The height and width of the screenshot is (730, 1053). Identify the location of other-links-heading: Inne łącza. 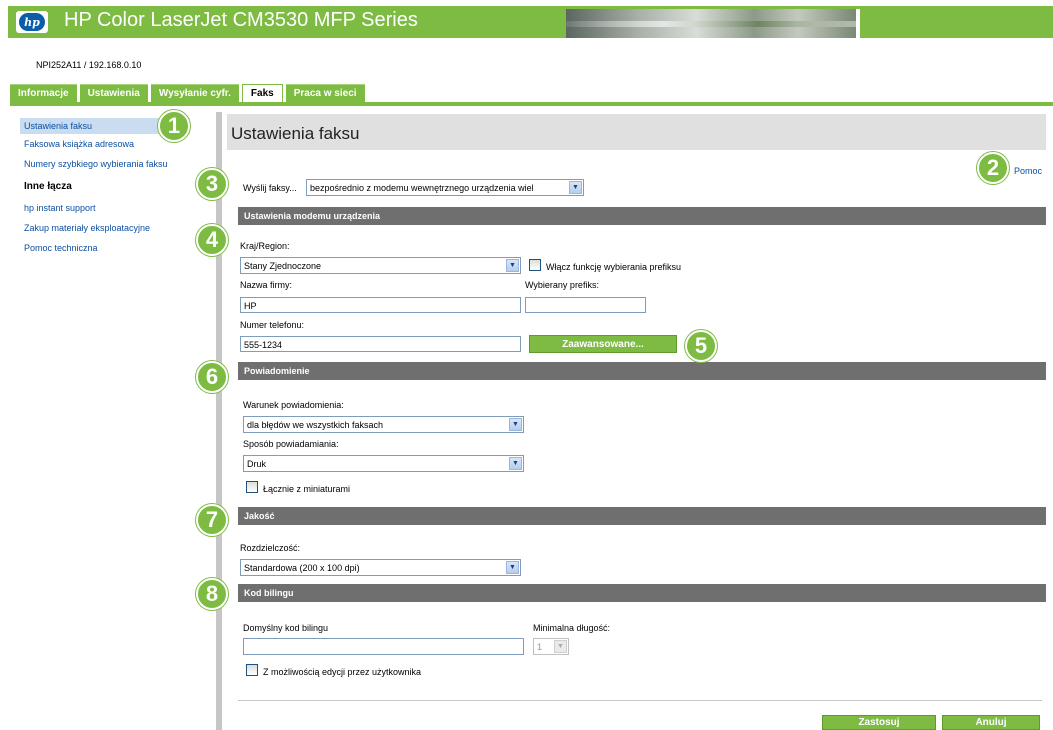
(48, 186).